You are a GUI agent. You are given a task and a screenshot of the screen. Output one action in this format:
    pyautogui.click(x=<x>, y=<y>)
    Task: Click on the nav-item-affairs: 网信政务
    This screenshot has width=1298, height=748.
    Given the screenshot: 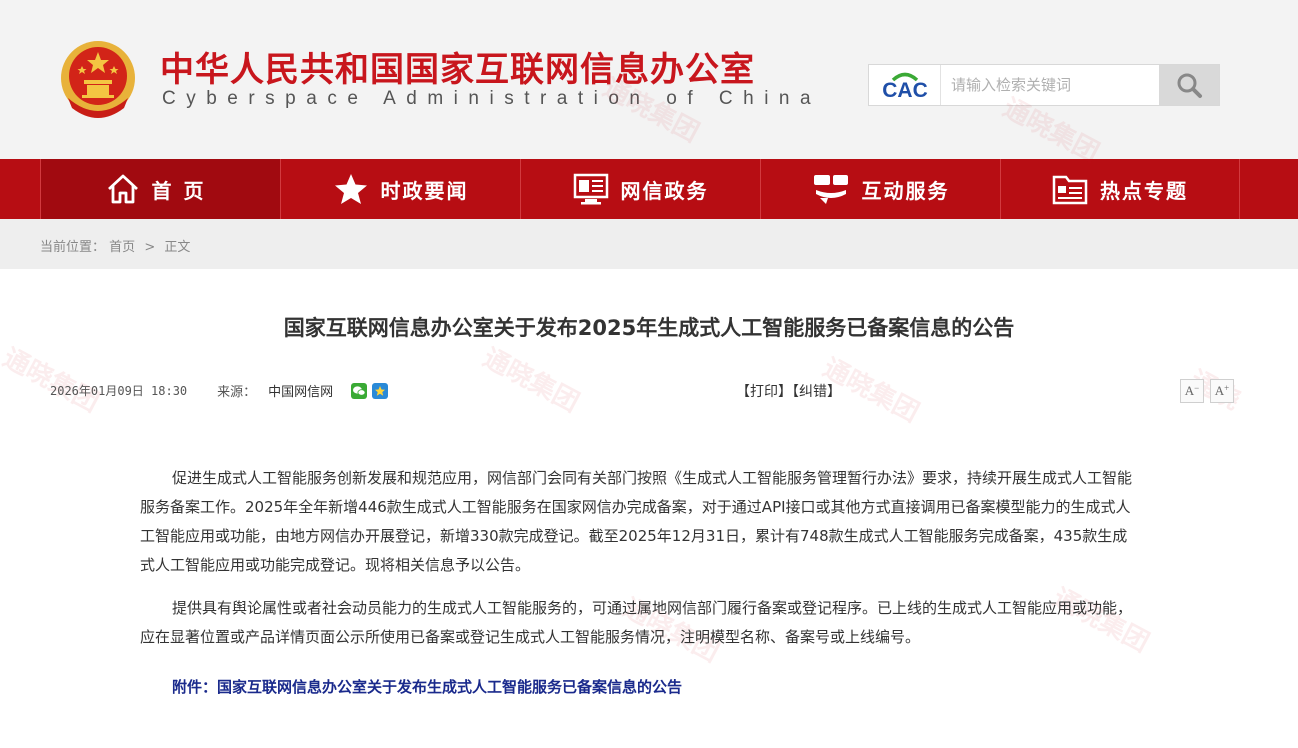 What is the action you would take?
    pyautogui.click(x=640, y=189)
    